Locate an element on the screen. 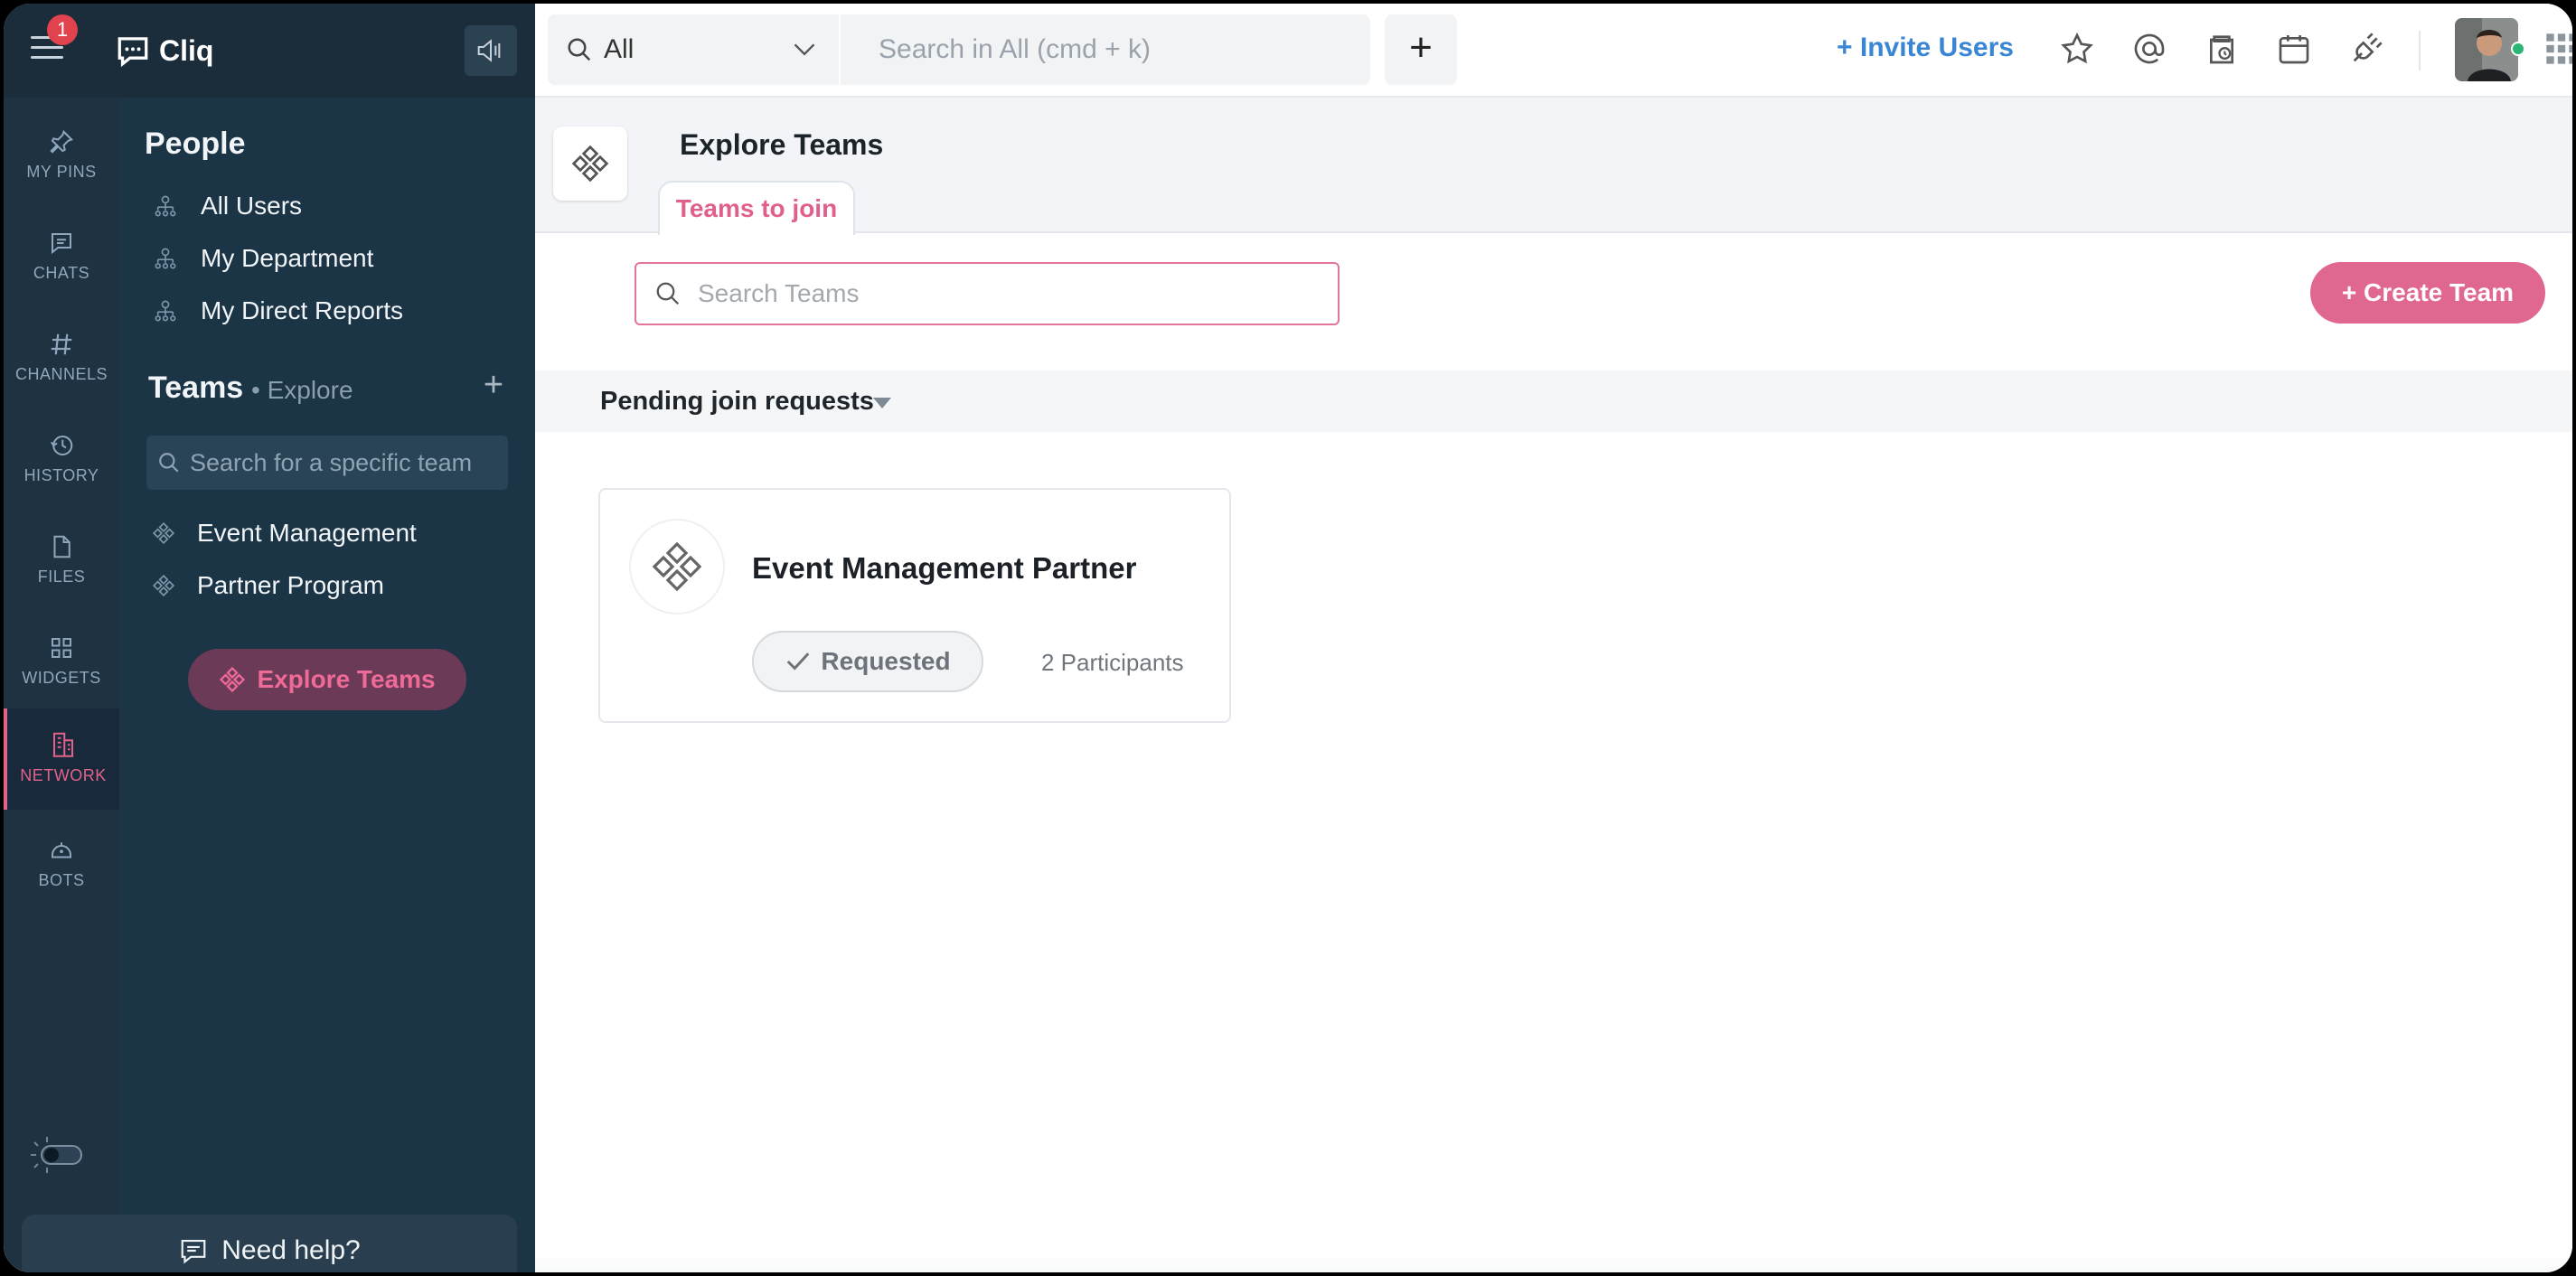  page-header: Explore Teams Teams to join is located at coordinates (1554, 166).